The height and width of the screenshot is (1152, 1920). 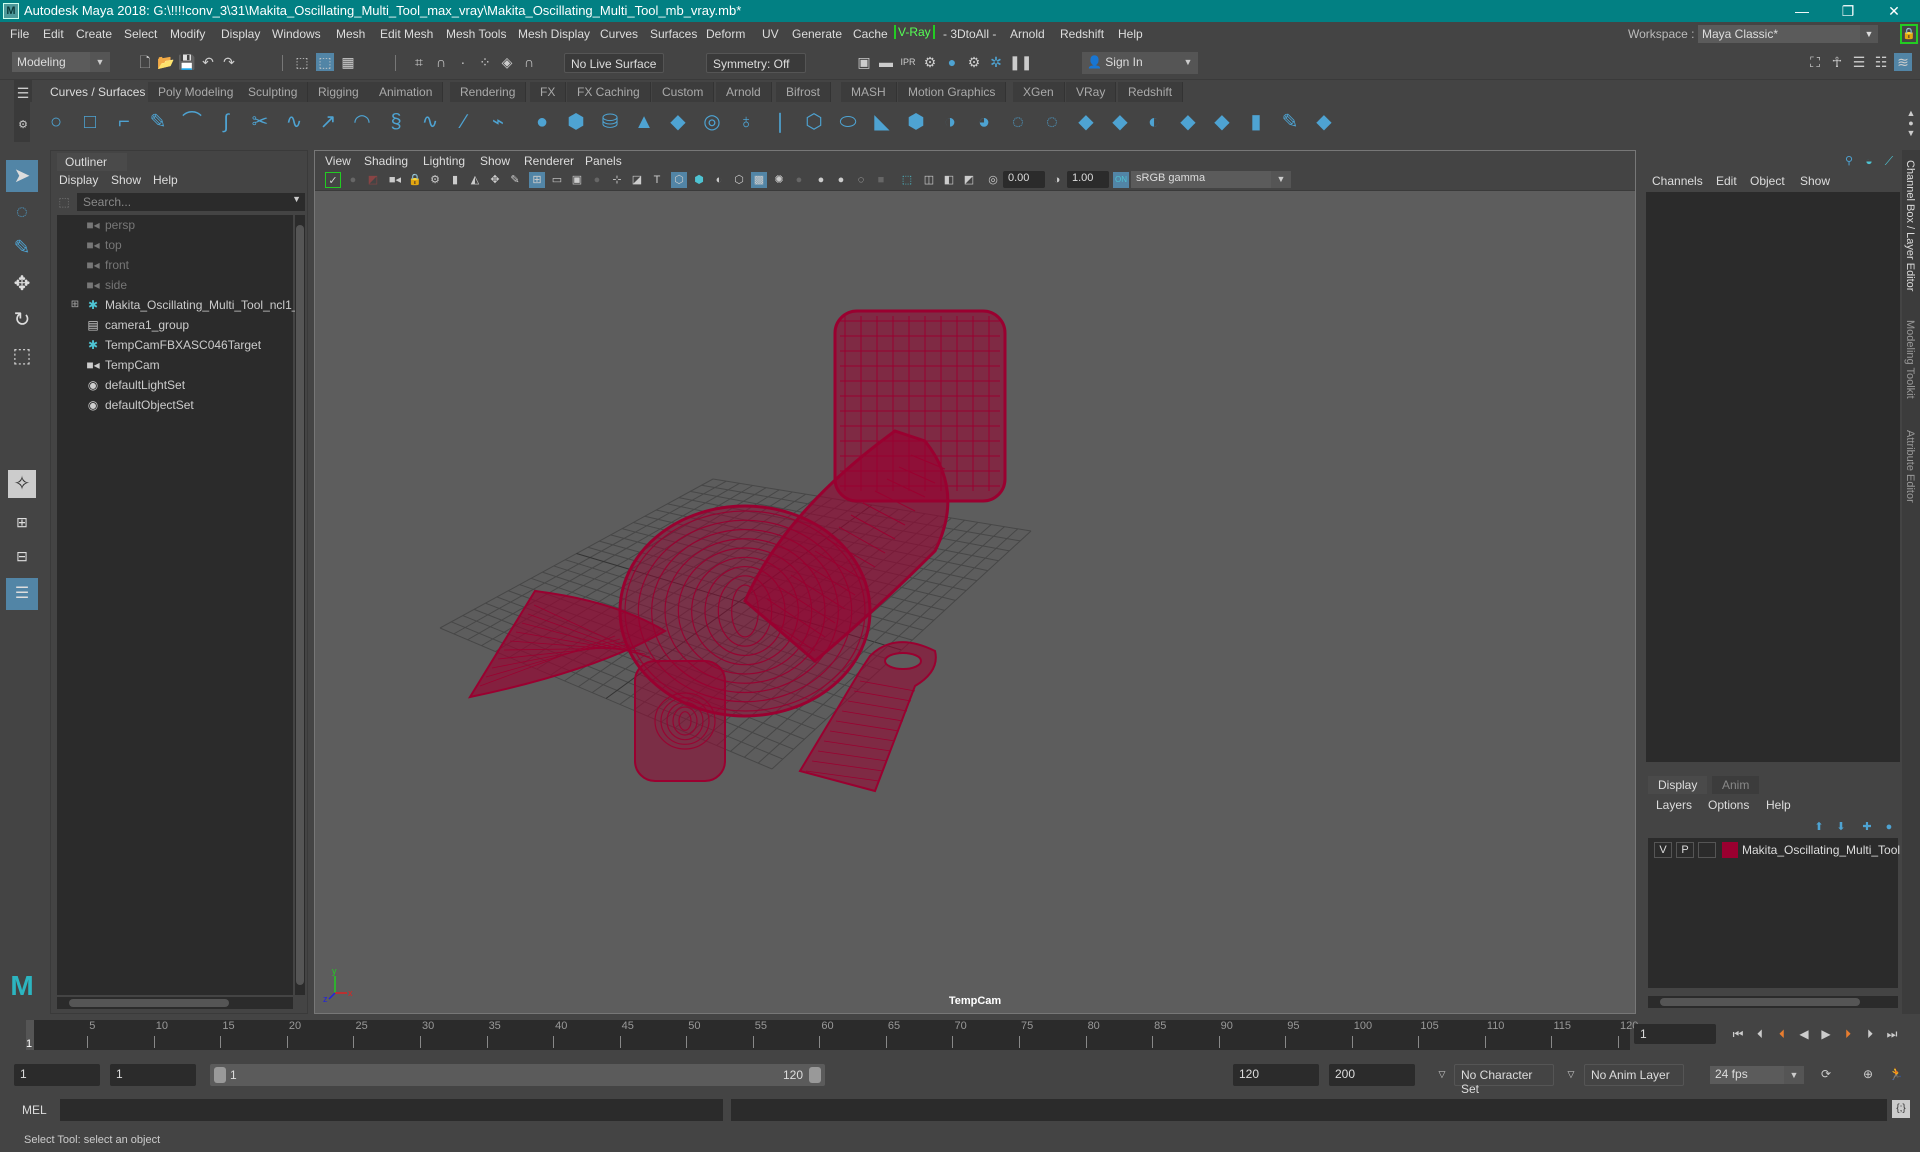 I want to click on mode-dropdown: Modeling ▼, so click(x=61, y=62).